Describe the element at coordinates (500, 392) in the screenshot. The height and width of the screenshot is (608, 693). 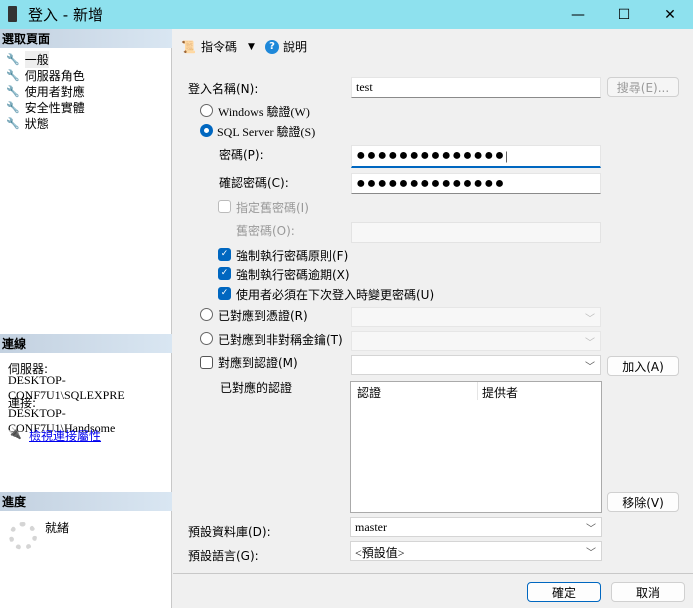
I see `column-header-provider: 提供者` at that location.